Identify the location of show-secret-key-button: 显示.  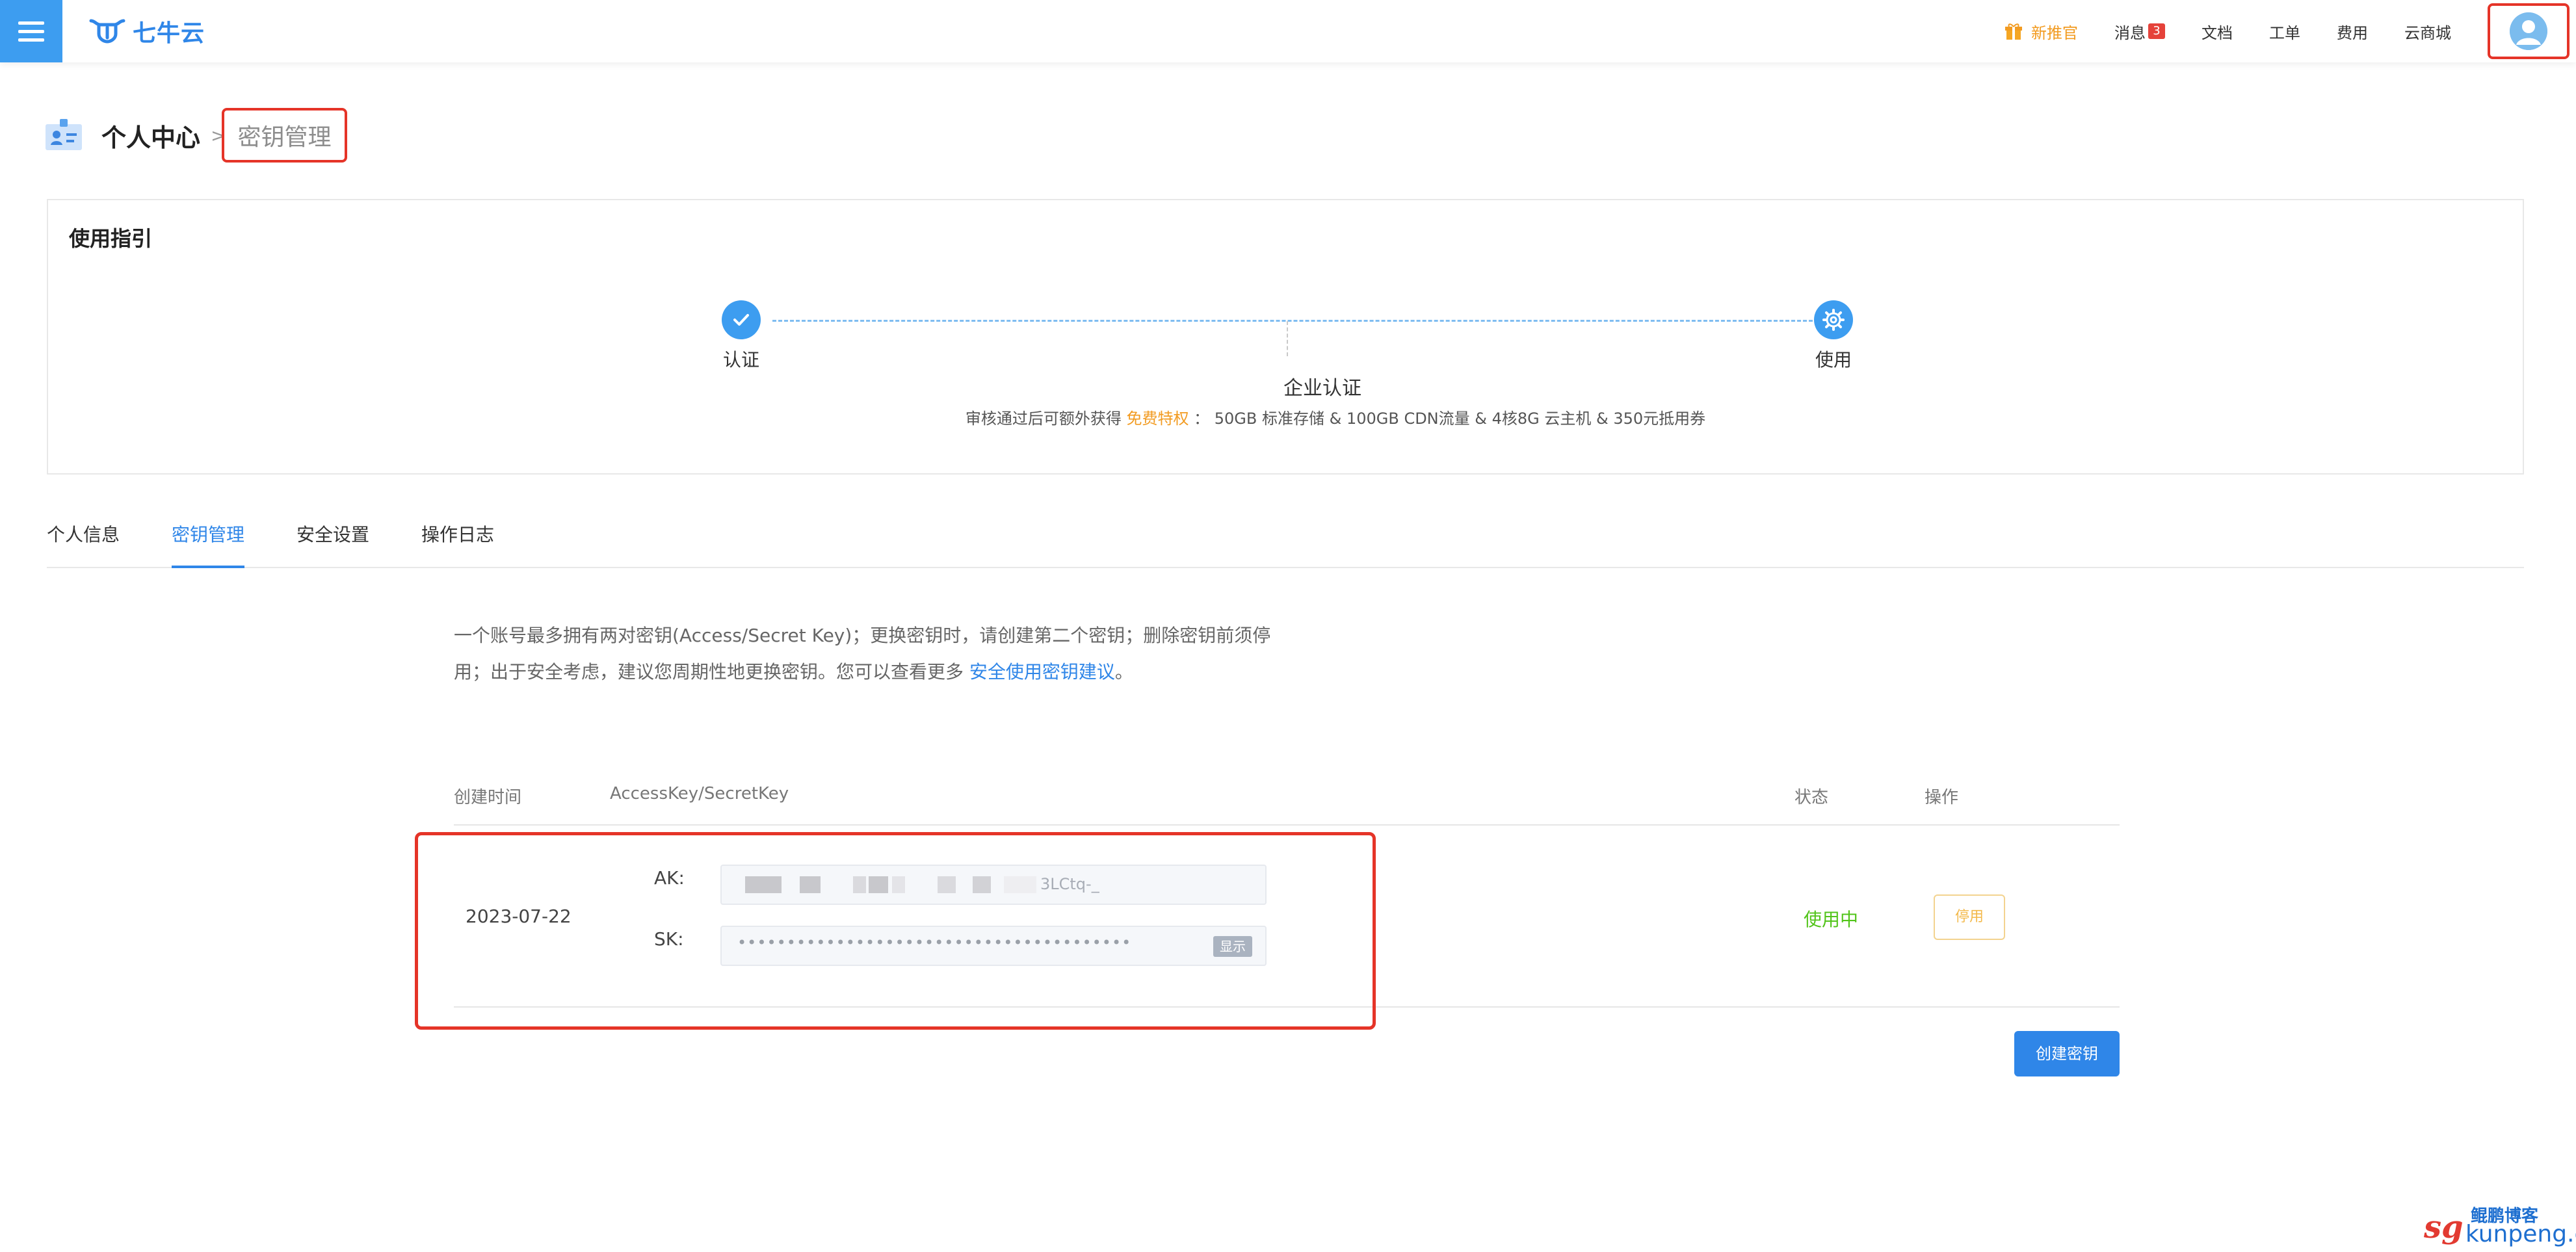
(1232, 947).